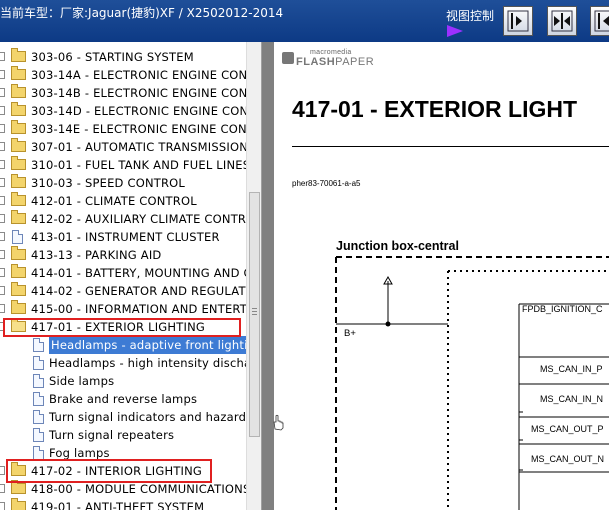  I want to click on tree-document-item: Side lamps, so click(123, 381).